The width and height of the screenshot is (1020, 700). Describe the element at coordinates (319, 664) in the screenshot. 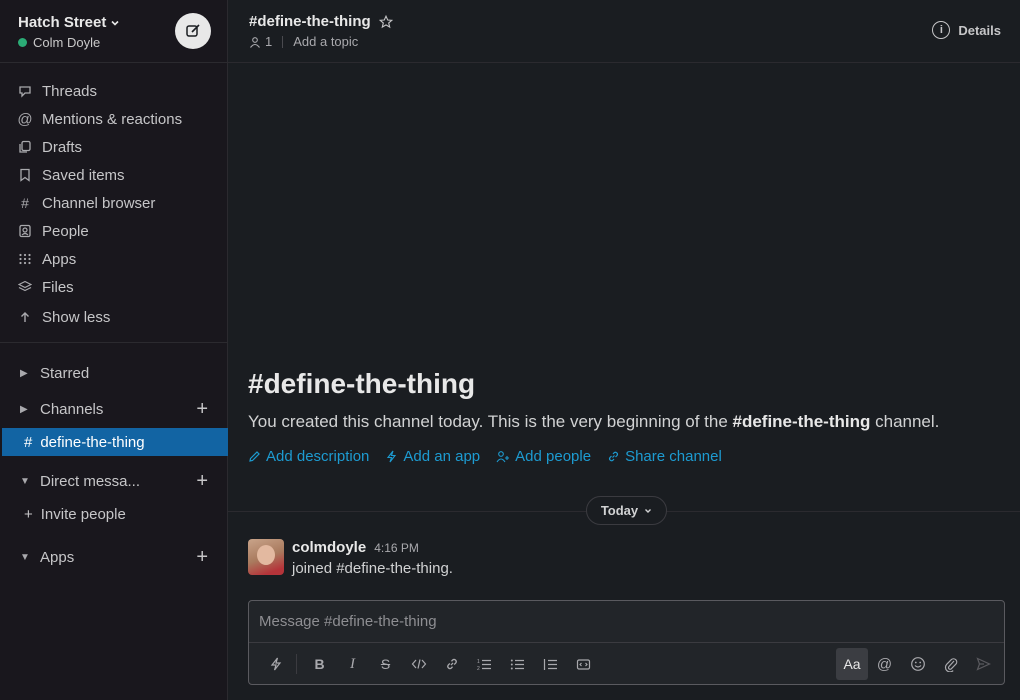

I see `bold-button: B` at that location.